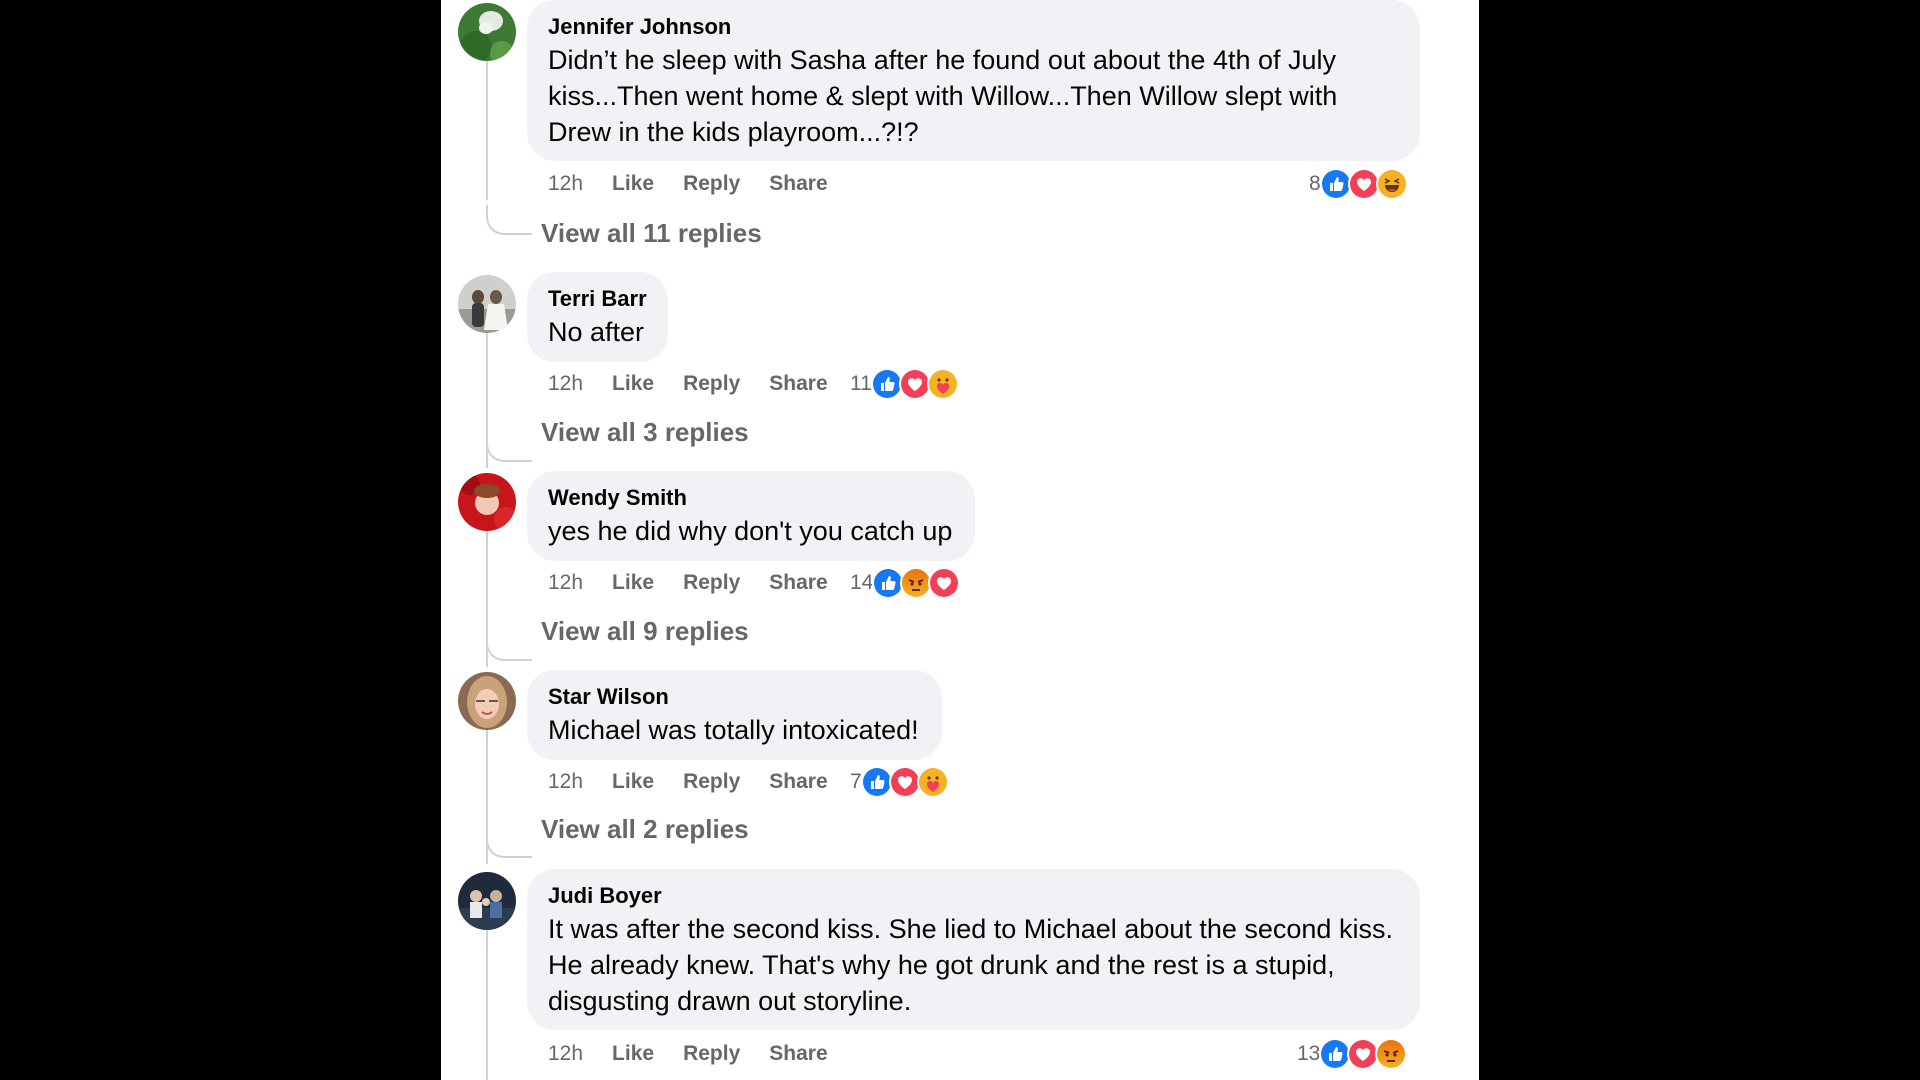 This screenshot has width=1920, height=1080. Describe the element at coordinates (974, 896) in the screenshot. I see `comment-author: Judi Boyer` at that location.